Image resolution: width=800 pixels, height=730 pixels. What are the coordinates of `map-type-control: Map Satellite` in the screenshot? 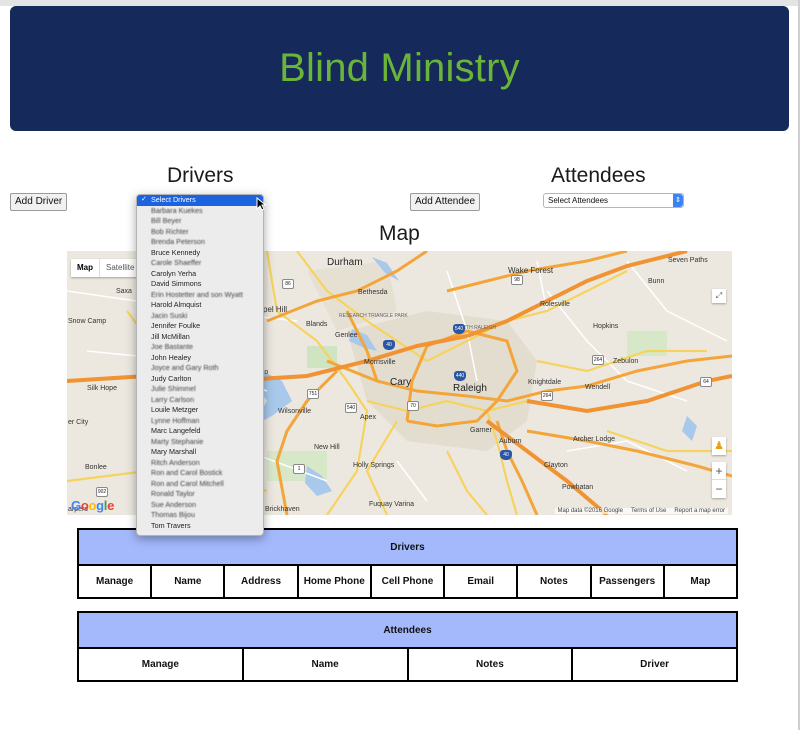 It's located at (106, 268).